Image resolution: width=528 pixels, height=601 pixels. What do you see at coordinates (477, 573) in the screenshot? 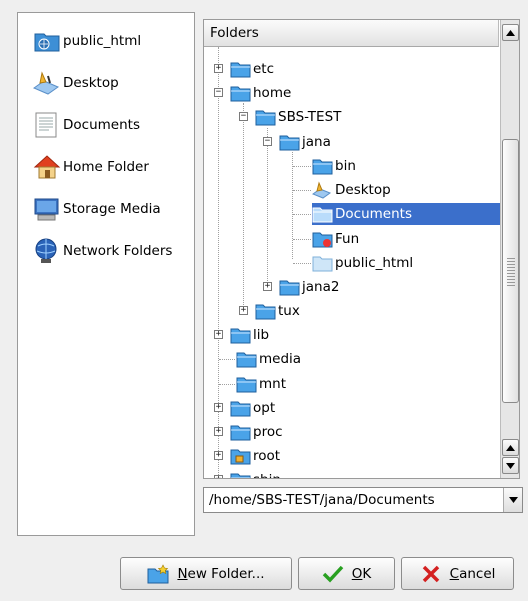
I see `label-rest: ancel` at bounding box center [477, 573].